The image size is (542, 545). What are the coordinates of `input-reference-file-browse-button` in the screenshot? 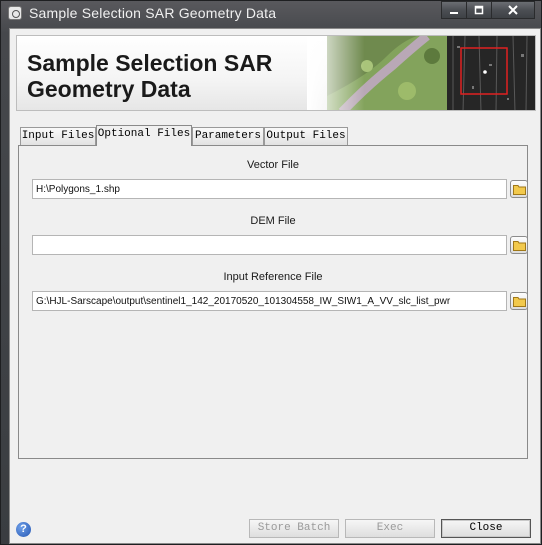 It's located at (519, 301).